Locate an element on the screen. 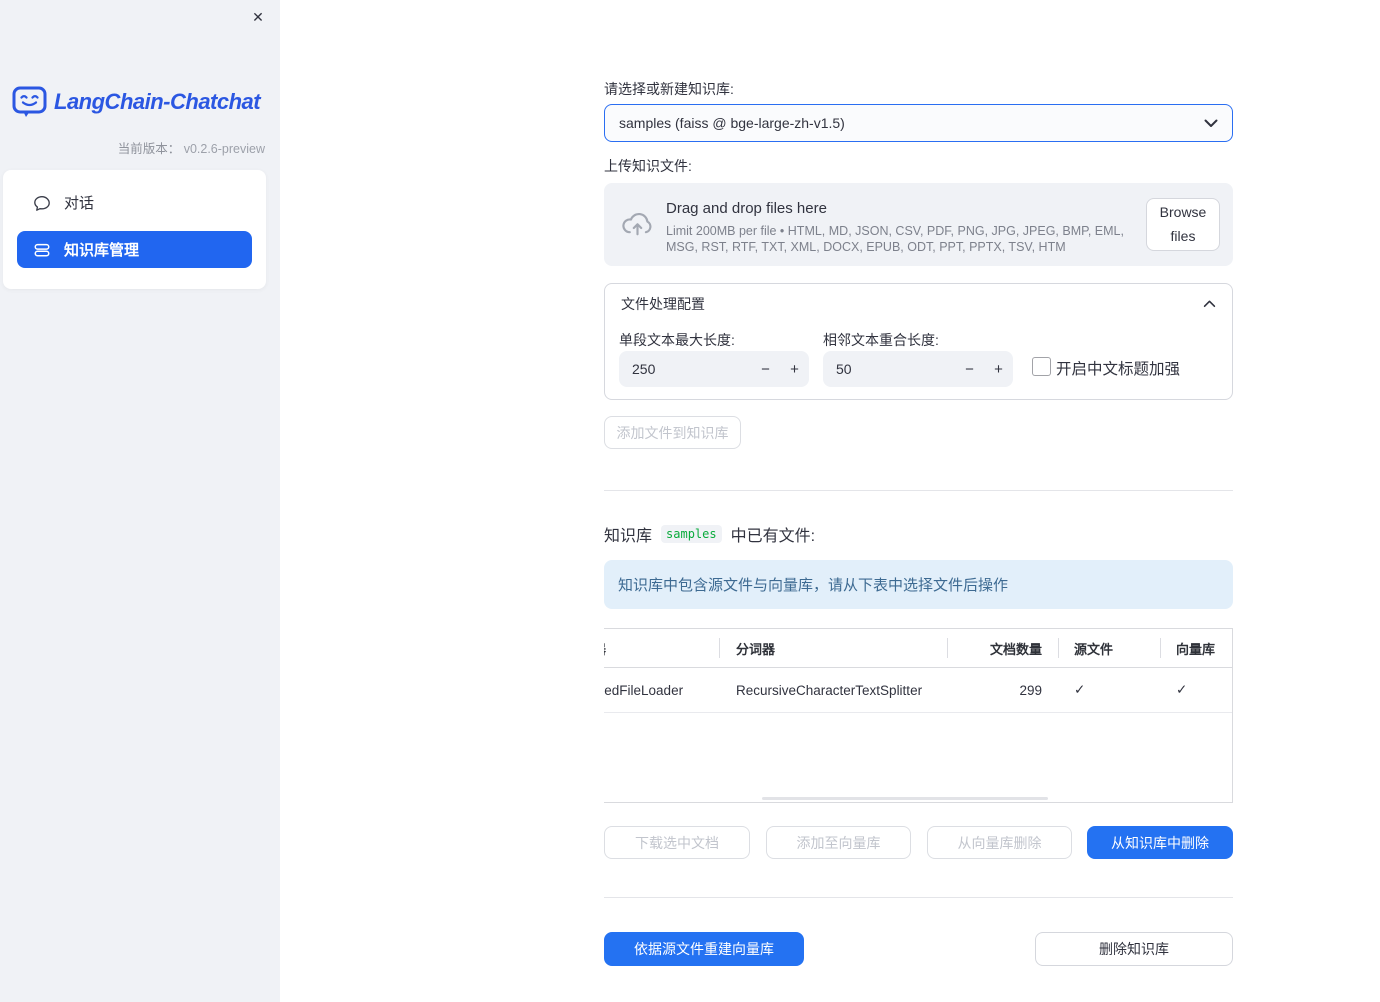 This screenshot has height=1002, width=1380. chunk-size-stepper: 250 − + is located at coordinates (714, 369).